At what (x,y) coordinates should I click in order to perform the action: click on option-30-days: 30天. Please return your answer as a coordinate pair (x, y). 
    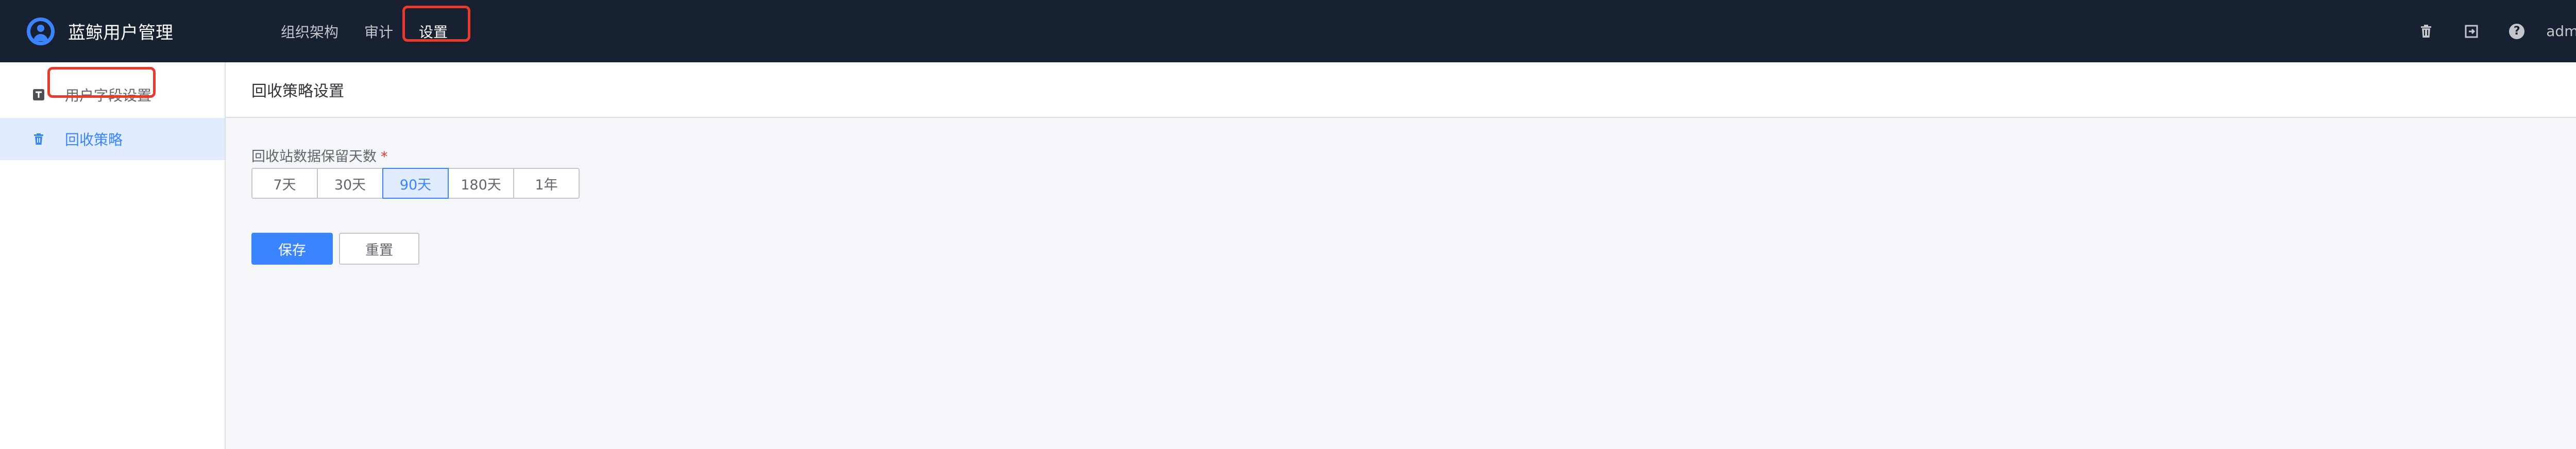
    Looking at the image, I should click on (350, 183).